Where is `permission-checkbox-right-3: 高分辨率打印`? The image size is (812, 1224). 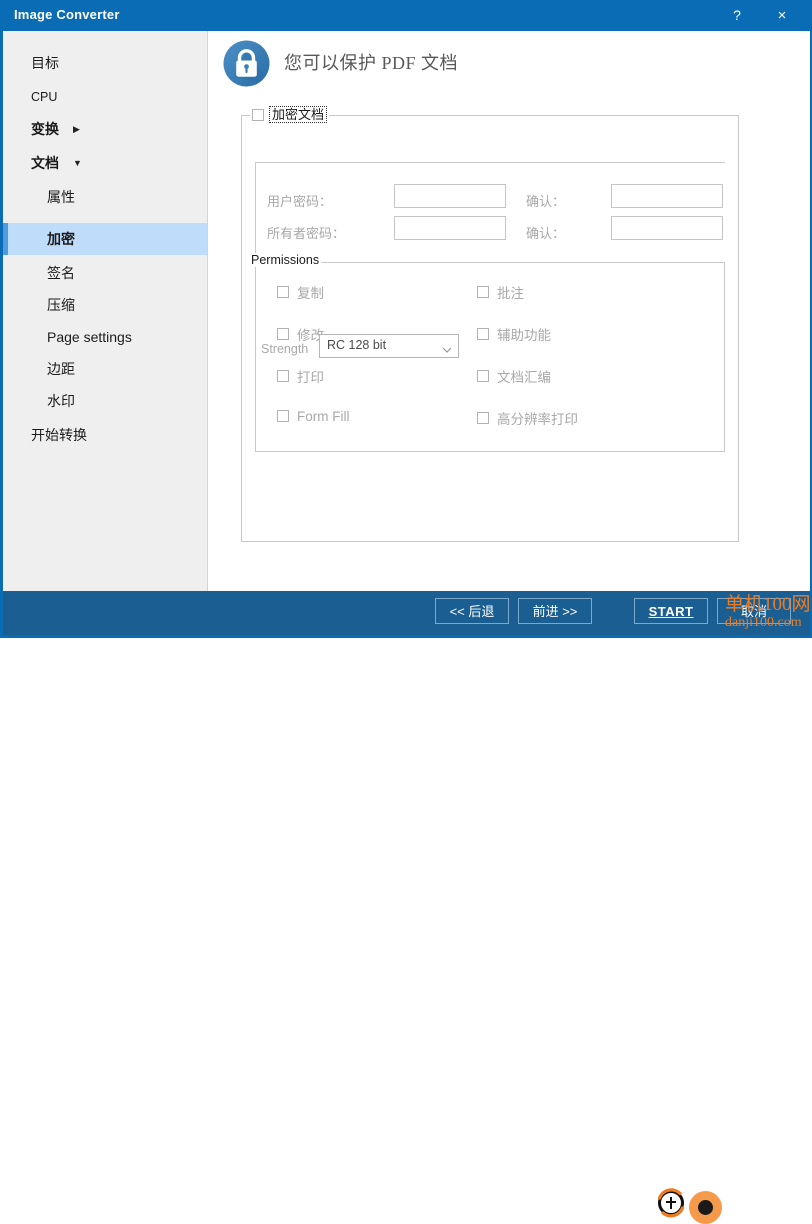 permission-checkbox-right-3: 高分辨率打印 is located at coordinates (527, 418).